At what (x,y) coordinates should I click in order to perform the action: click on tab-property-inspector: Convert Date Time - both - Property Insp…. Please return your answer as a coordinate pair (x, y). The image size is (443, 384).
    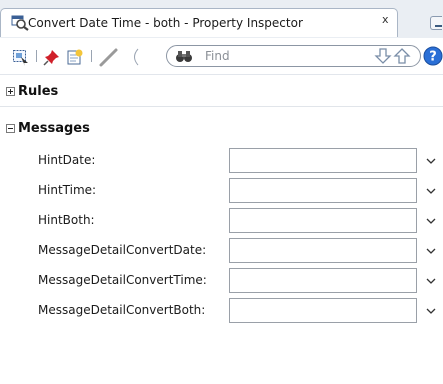
    Looking at the image, I should click on (199, 22).